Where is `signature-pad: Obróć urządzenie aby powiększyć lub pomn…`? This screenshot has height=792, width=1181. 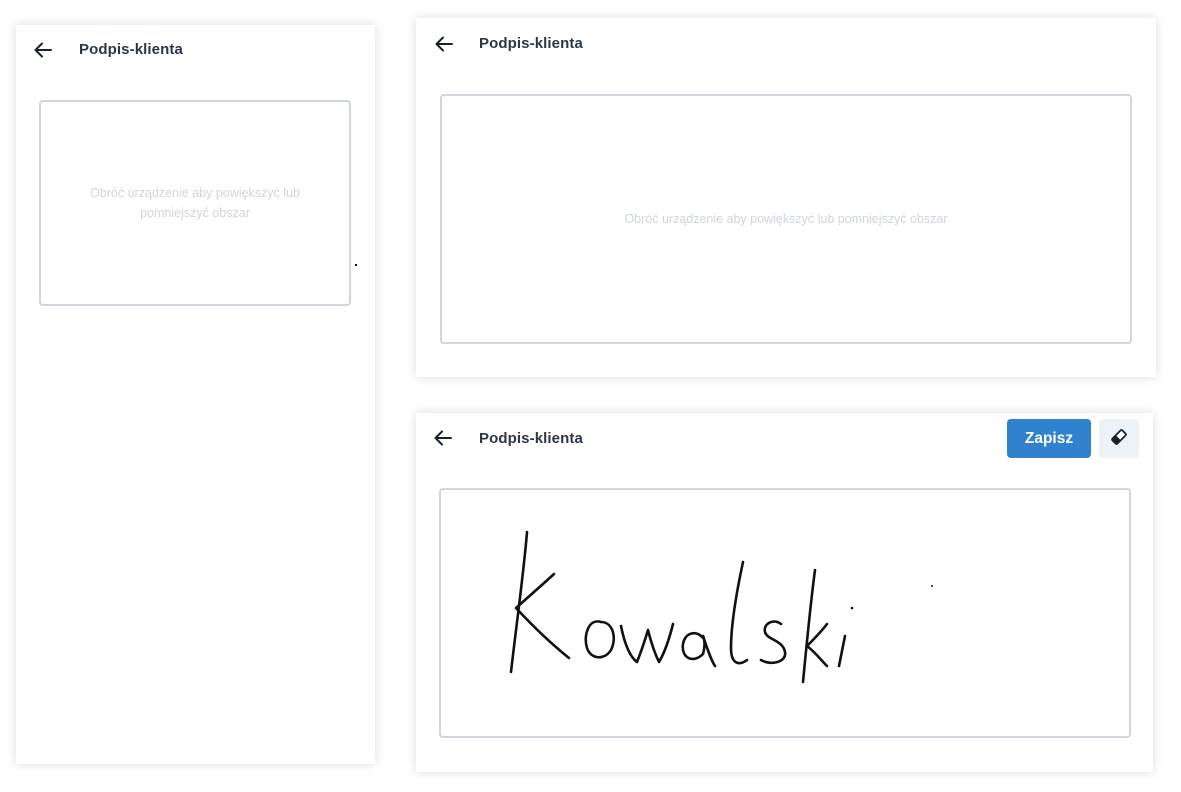
signature-pad: Obróć urządzenie aby powiększyć lub pomn… is located at coordinates (195, 203).